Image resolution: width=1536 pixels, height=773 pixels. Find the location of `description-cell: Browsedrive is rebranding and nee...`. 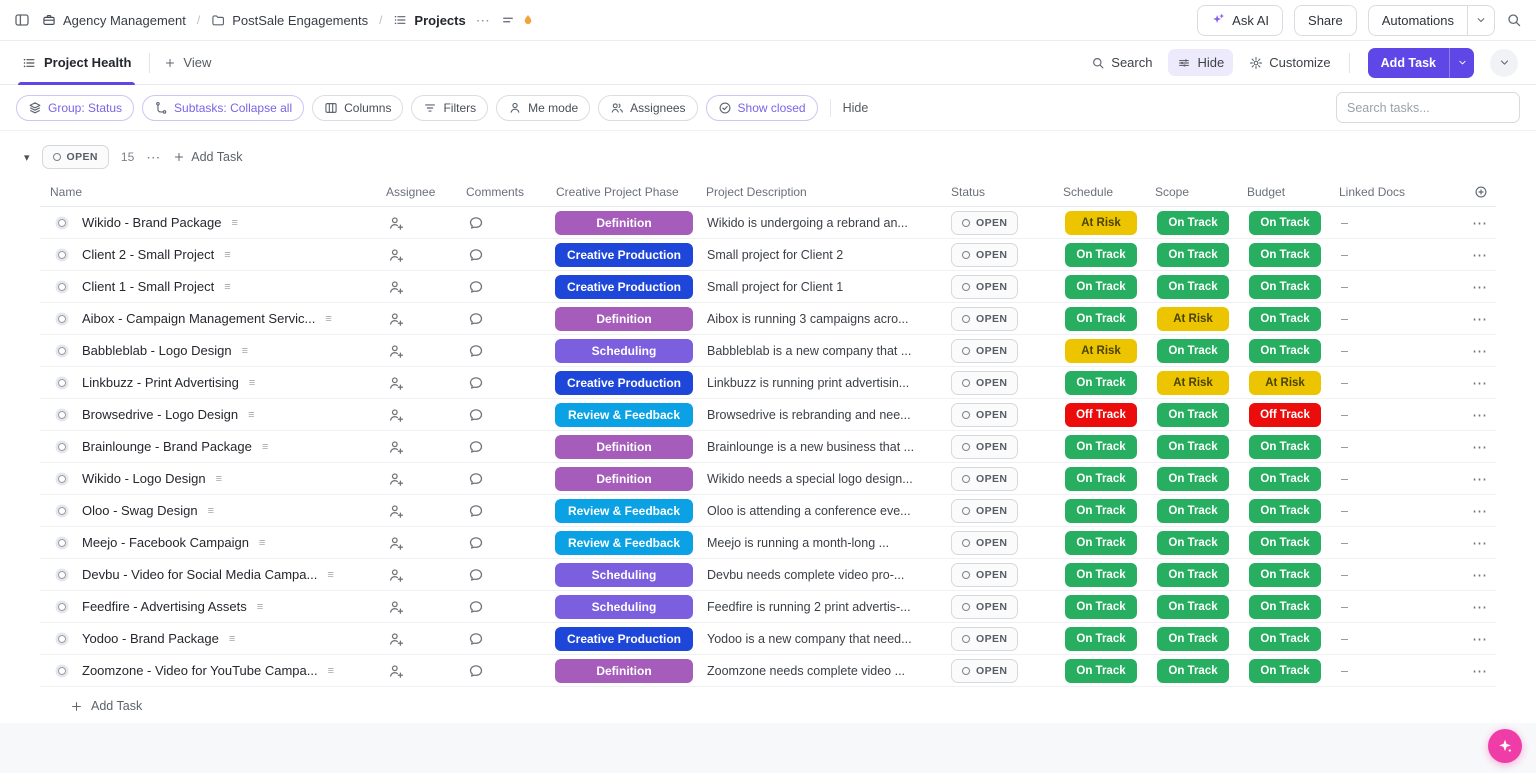

description-cell: Browsedrive is rebranding and nee... is located at coordinates (820, 414).